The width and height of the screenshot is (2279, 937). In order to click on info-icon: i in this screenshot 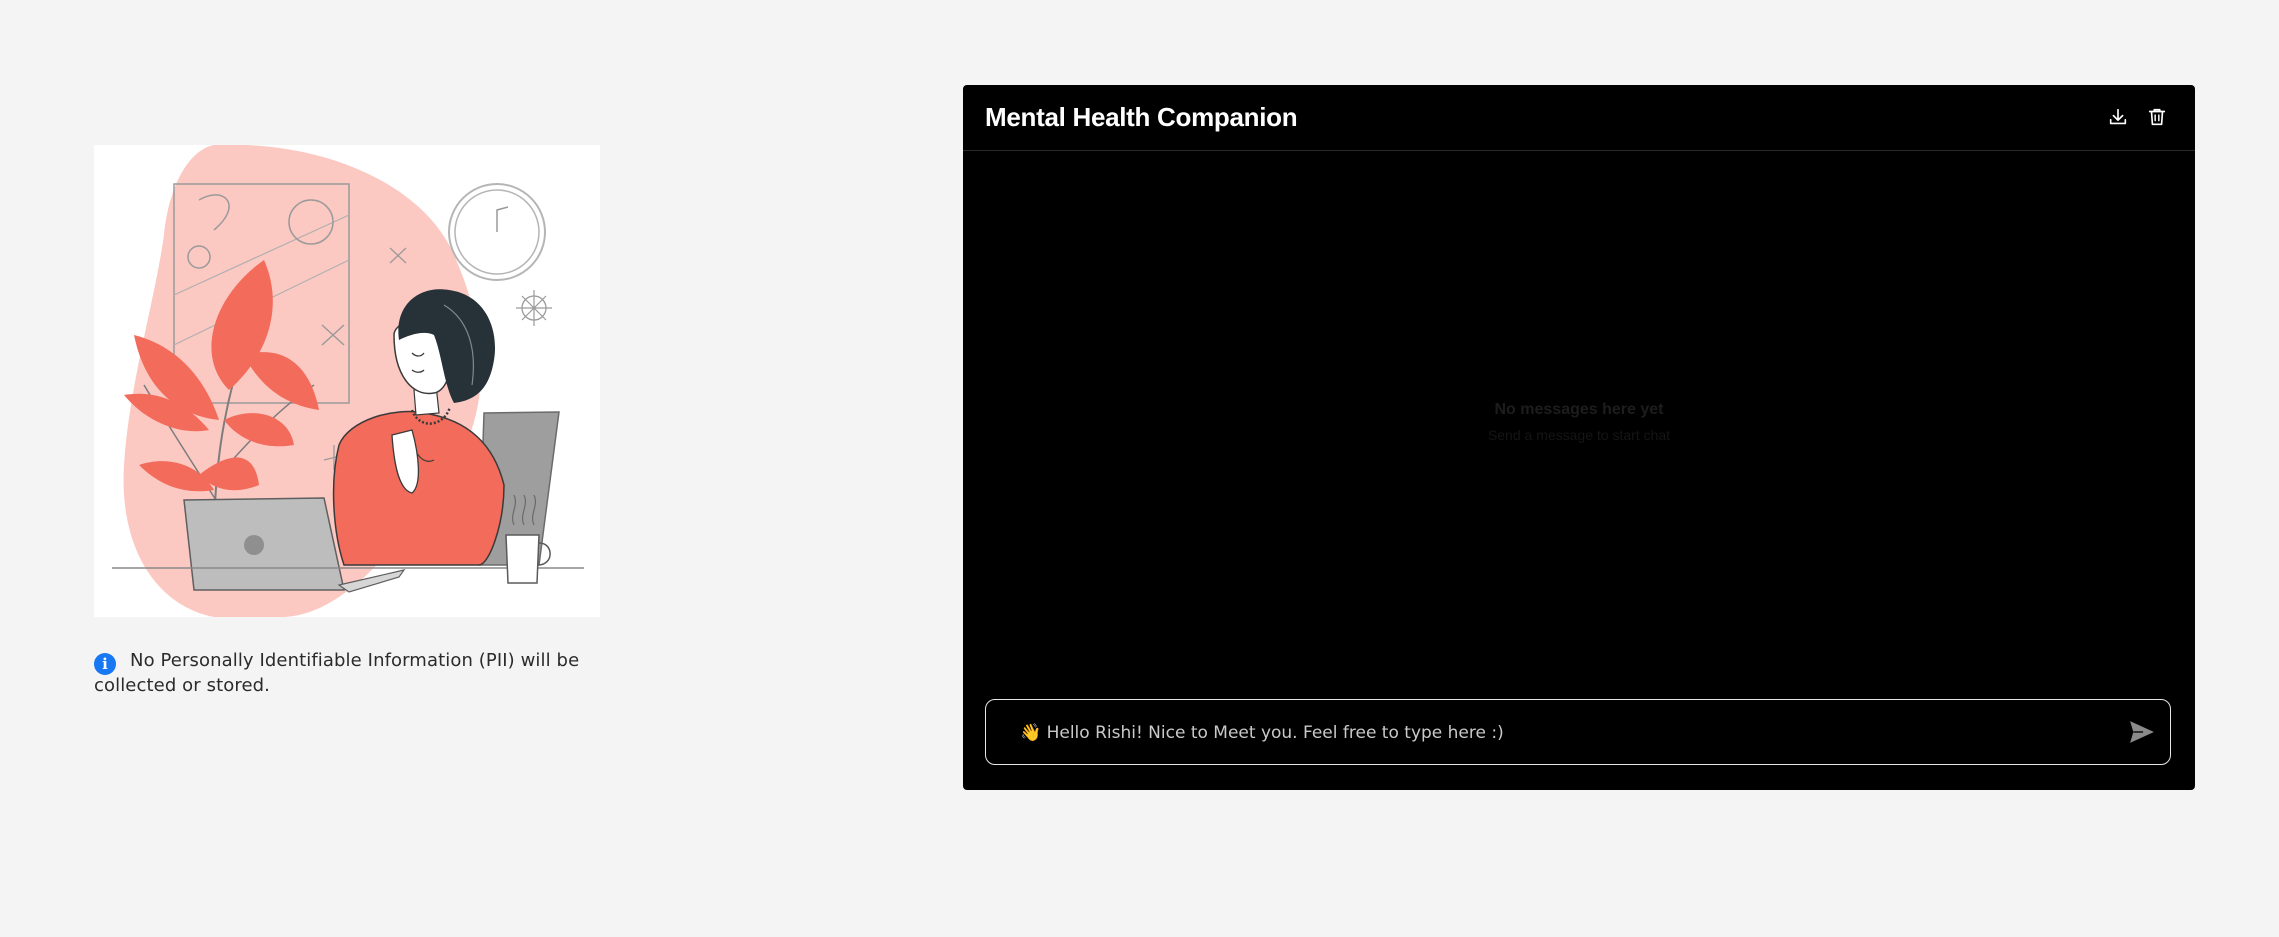, I will do `click(105, 664)`.